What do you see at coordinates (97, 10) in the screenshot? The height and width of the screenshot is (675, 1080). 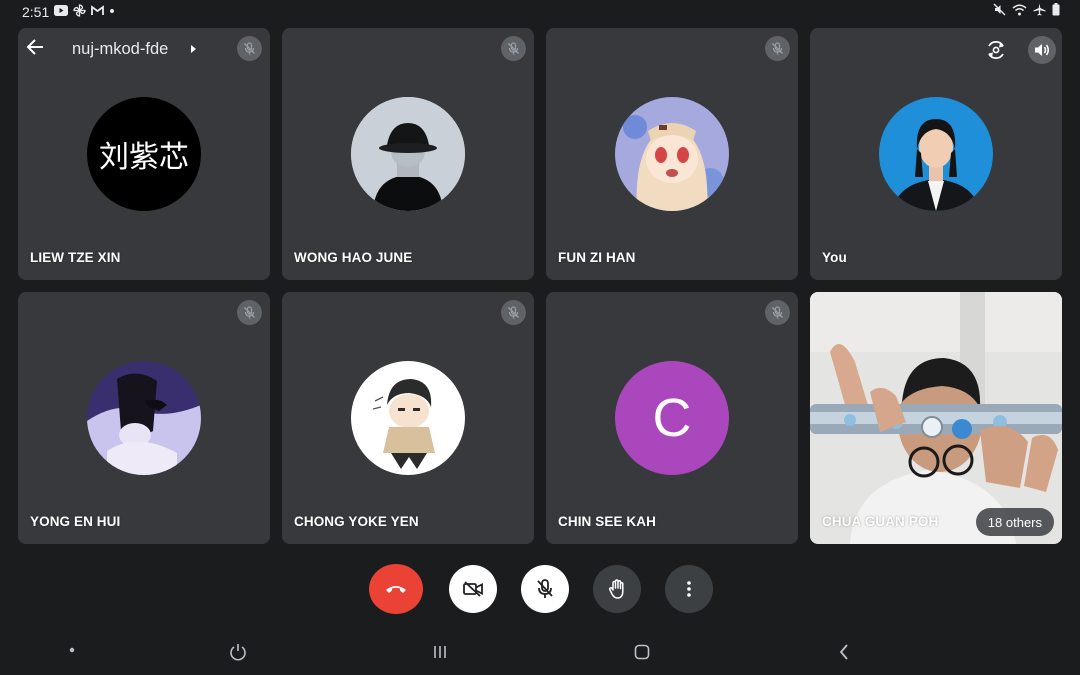 I see `gmail-icon` at bounding box center [97, 10].